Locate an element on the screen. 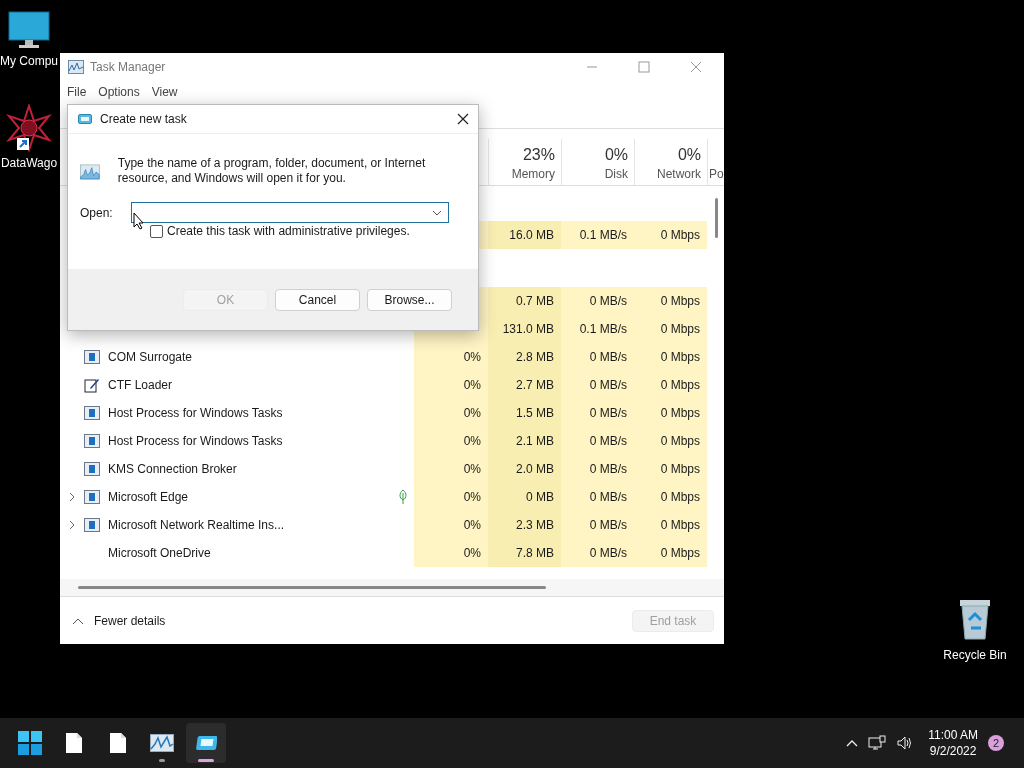  start-icon is located at coordinates (30, 743).